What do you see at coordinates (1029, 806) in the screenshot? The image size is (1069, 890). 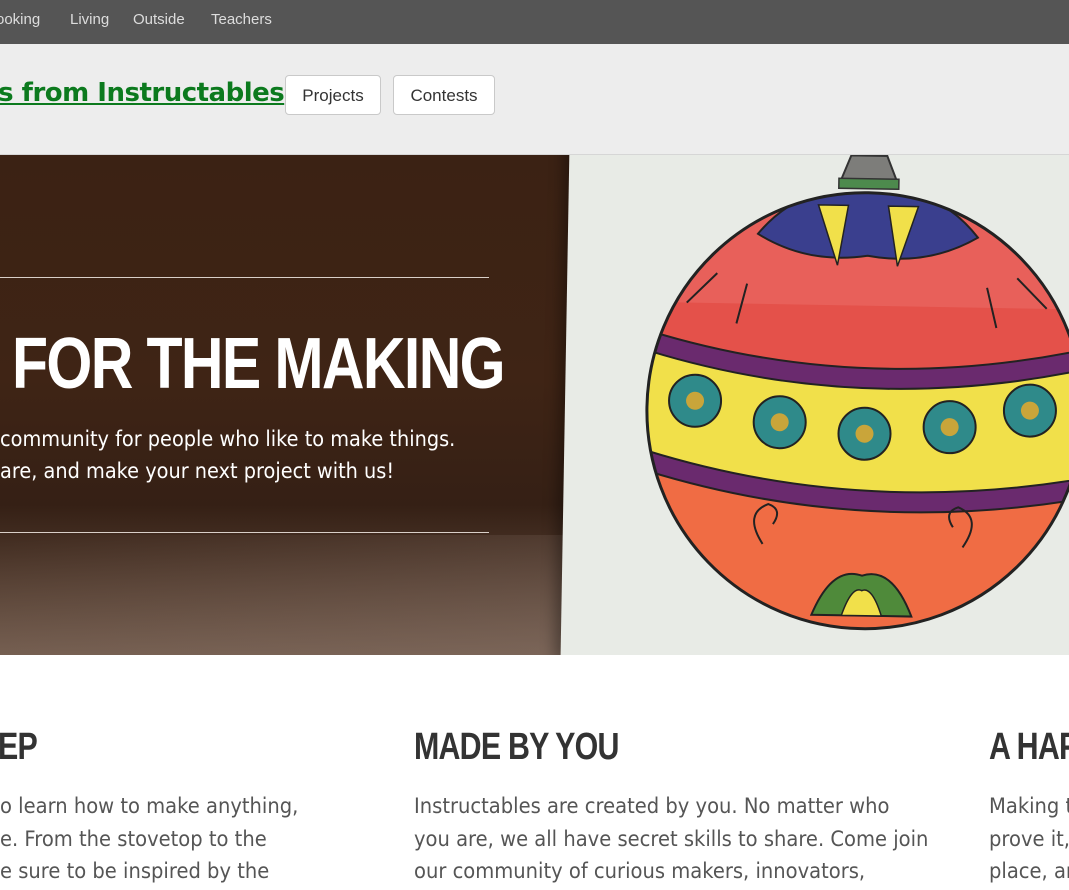 I see `feature-text-line: Making t` at bounding box center [1029, 806].